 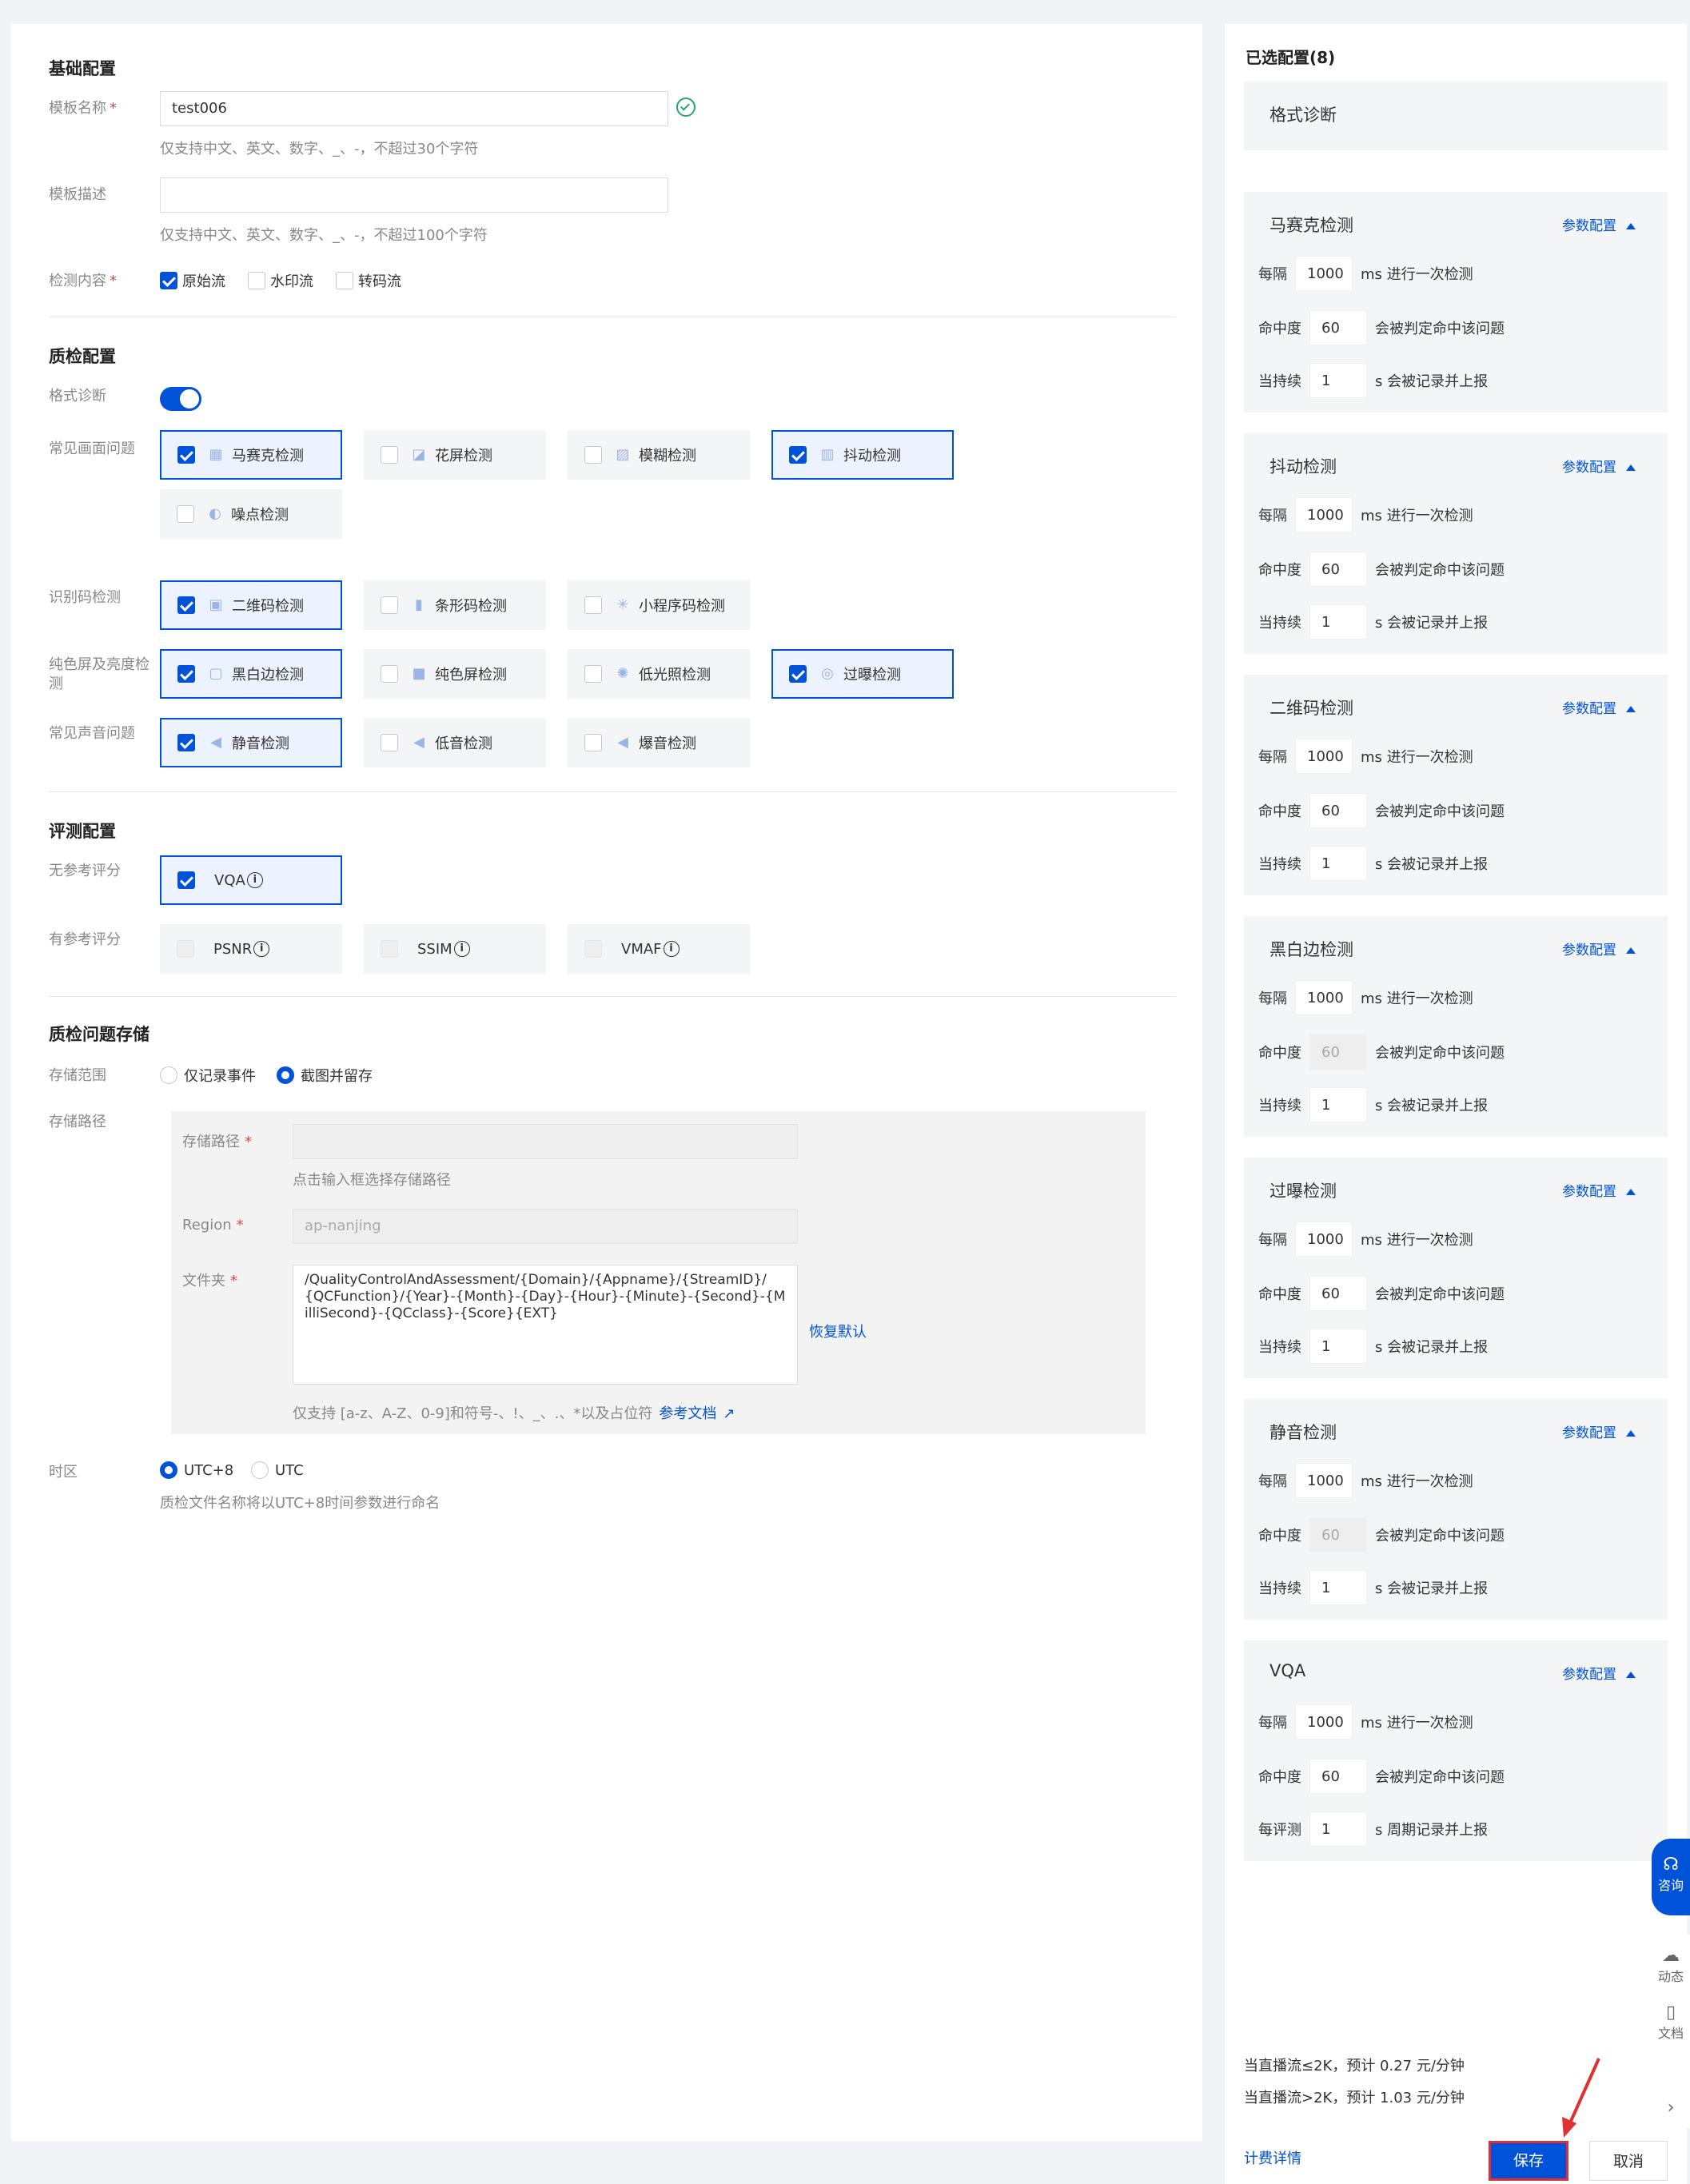 What do you see at coordinates (251, 605) in the screenshot?
I see `card-qrcode: ▣ 二维码检测` at bounding box center [251, 605].